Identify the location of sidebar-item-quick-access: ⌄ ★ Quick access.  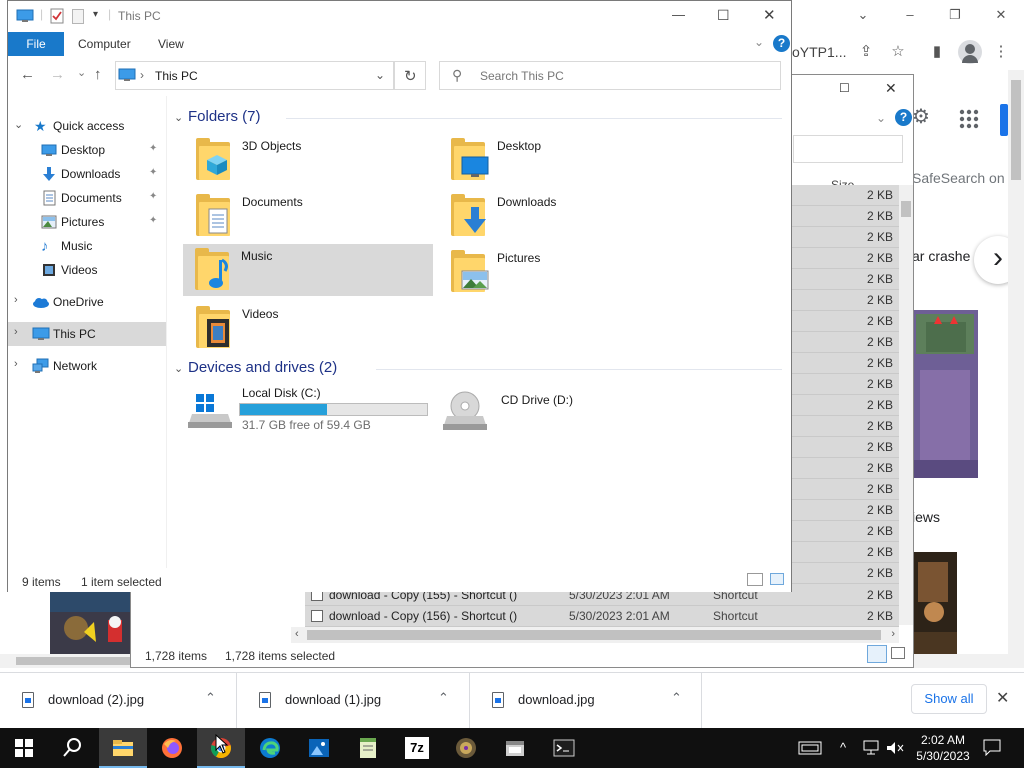
(87, 126).